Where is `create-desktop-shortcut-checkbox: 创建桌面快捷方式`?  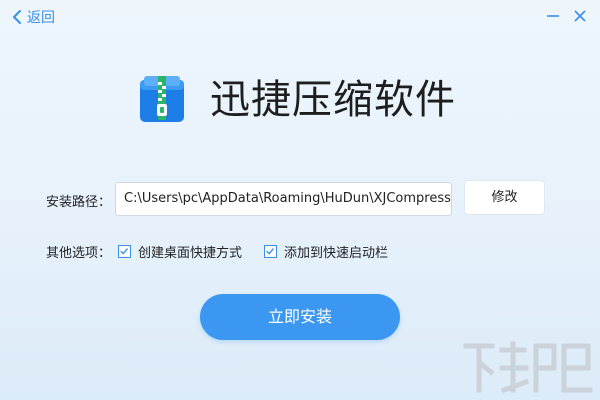 create-desktop-shortcut-checkbox: 创建桌面快捷方式 is located at coordinates (180, 251).